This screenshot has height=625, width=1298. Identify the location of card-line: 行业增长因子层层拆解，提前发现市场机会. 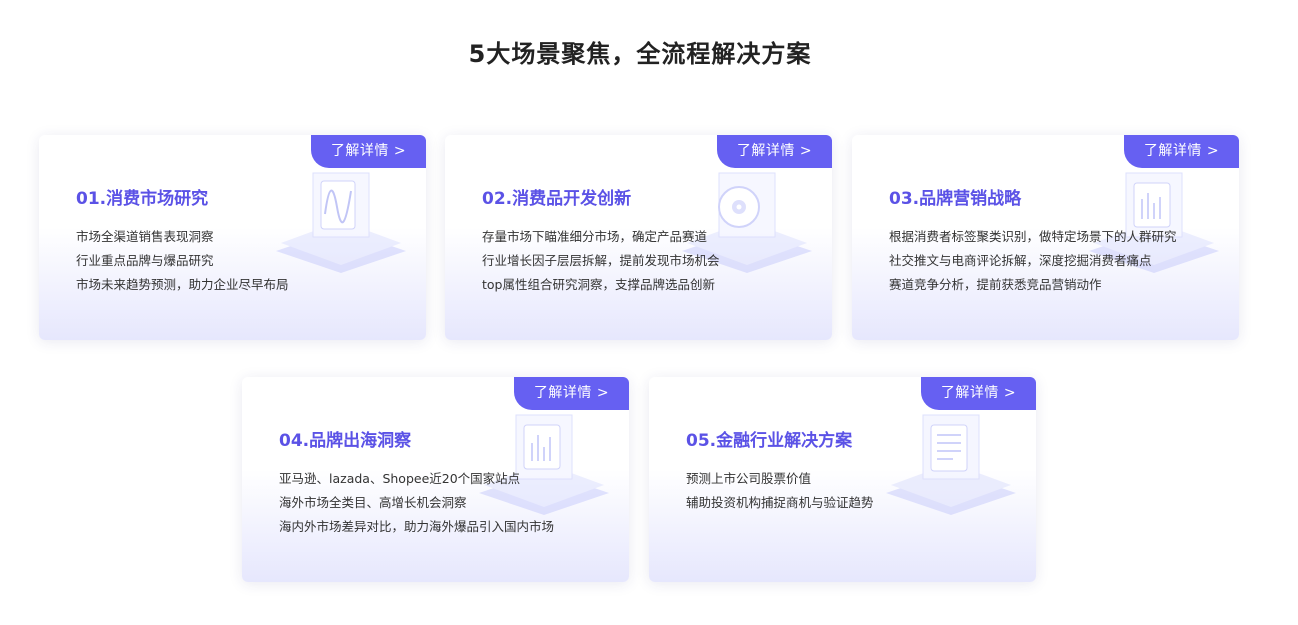
(601, 260).